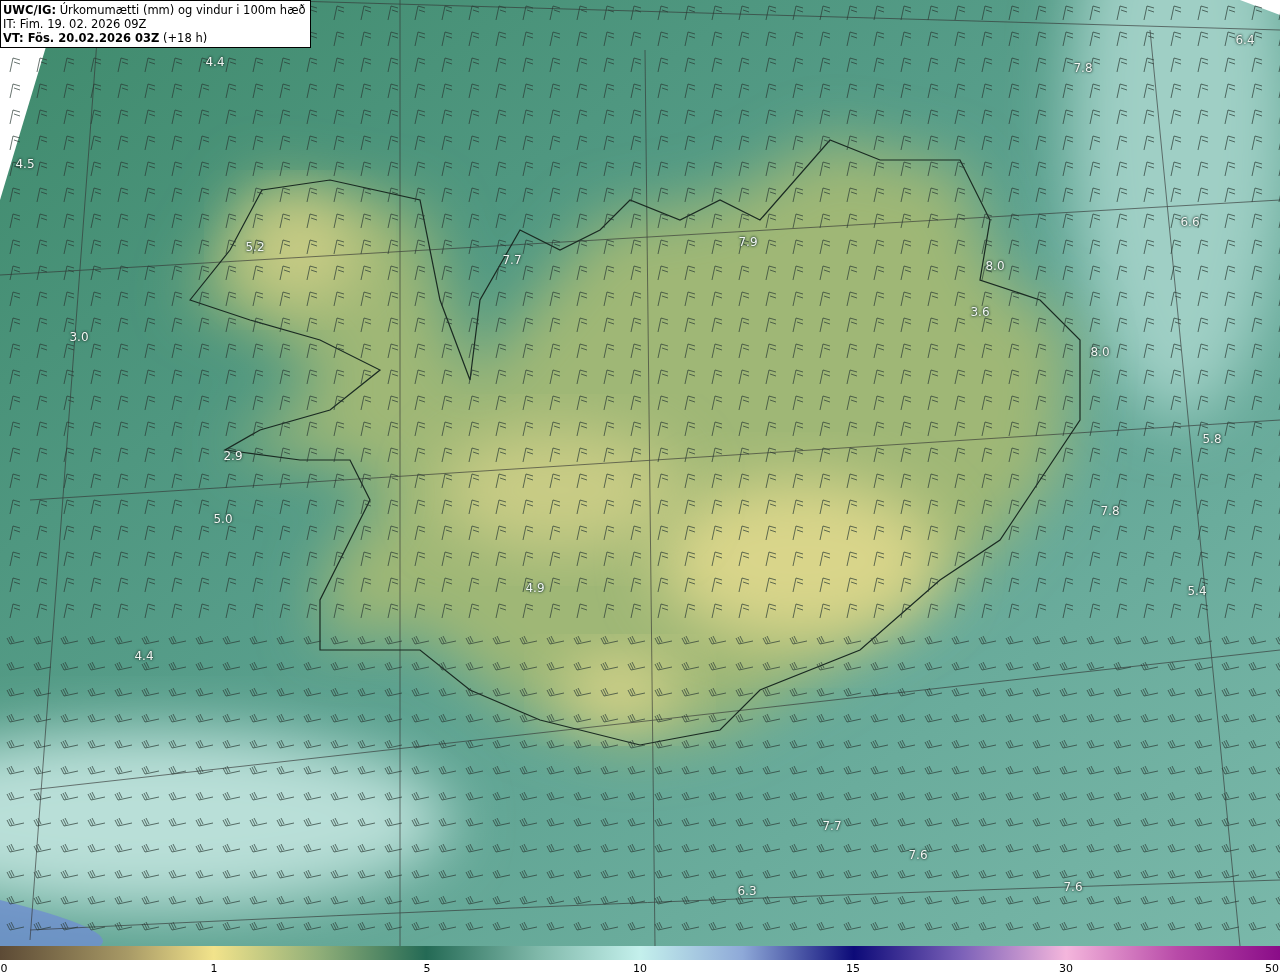 The image size is (1280, 978). I want to click on value-label: 5.2, so click(255, 247).